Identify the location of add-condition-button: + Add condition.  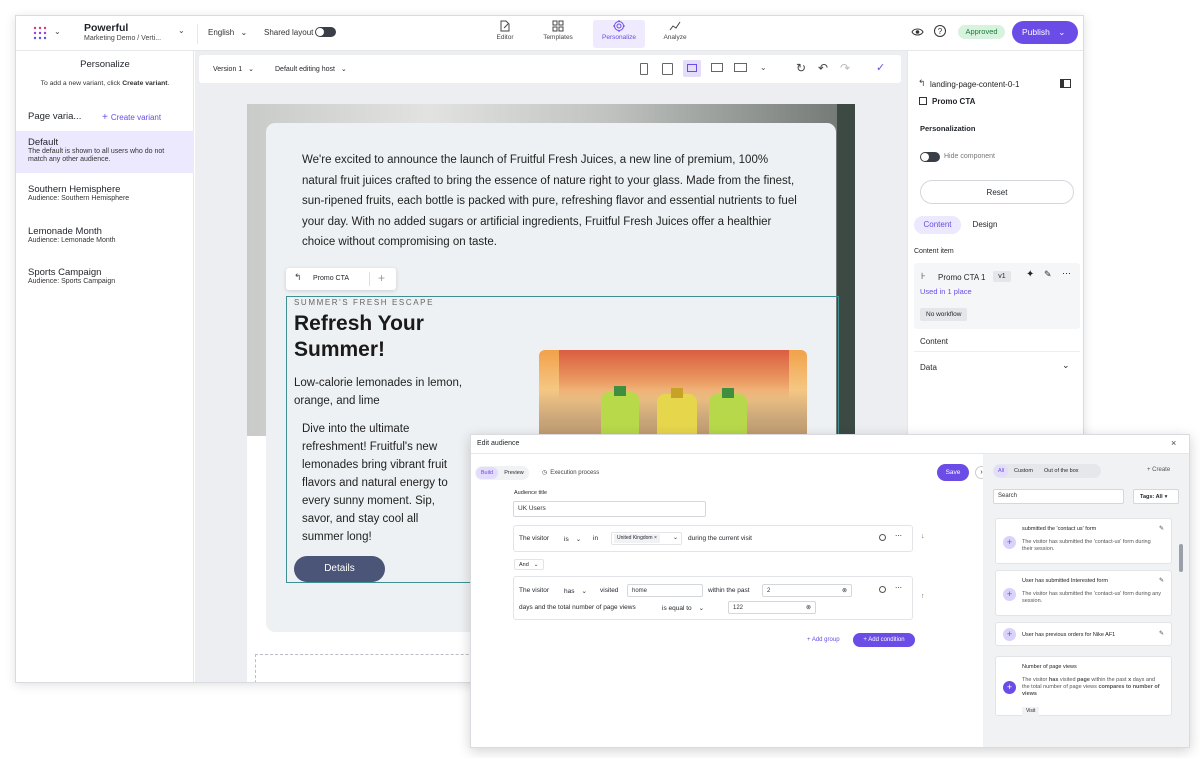
(884, 640).